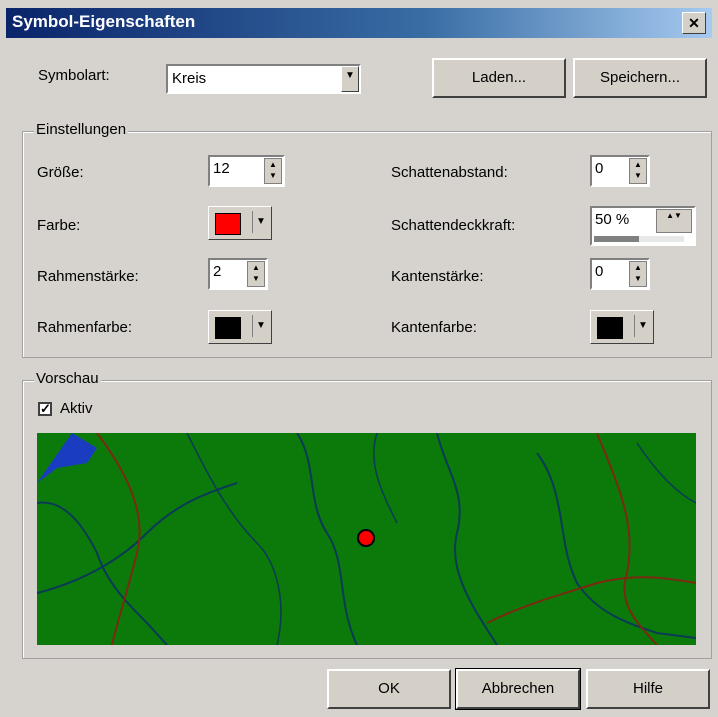 Image resolution: width=718 pixels, height=717 pixels. I want to click on help-button: Hilfe, so click(648, 689).